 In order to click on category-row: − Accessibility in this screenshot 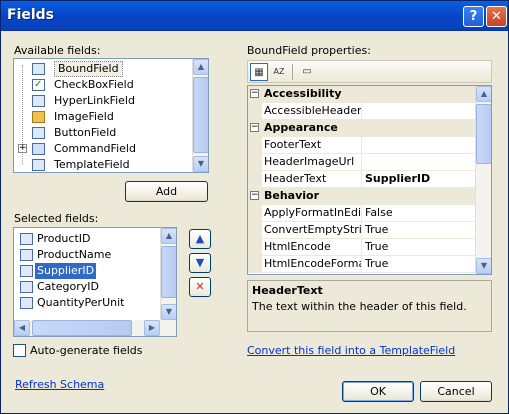, I will do `click(362, 94)`.